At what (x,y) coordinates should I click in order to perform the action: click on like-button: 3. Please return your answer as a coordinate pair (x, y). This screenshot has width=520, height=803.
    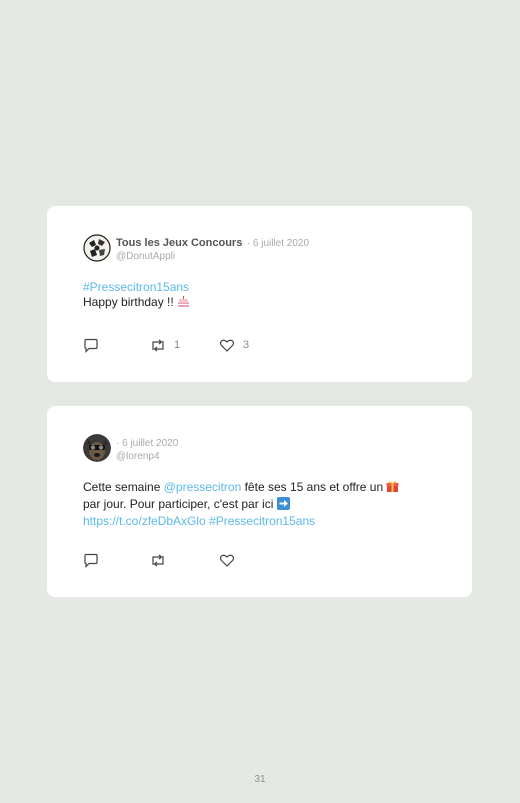
    Looking at the image, I should click on (234, 345).